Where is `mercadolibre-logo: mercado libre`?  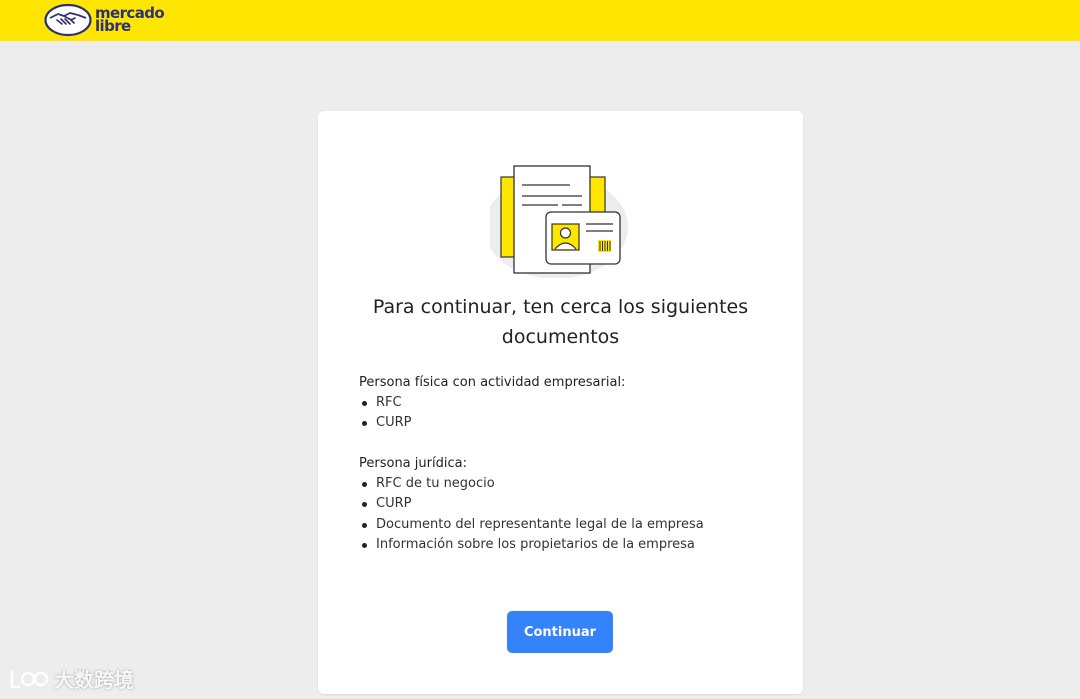 mercadolibre-logo: mercado libre is located at coordinates (104, 20).